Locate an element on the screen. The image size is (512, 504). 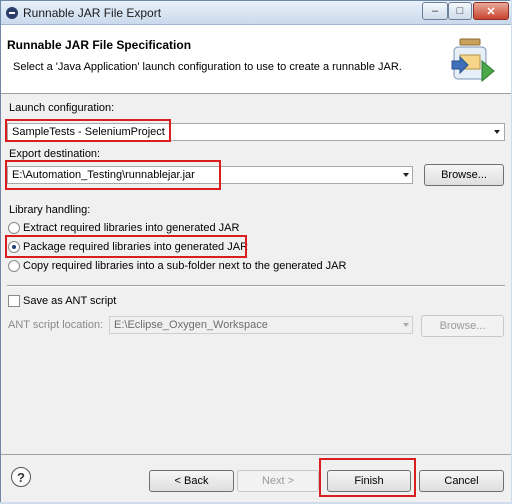
title-bar: Runnable JAR File Export ‒ □ ✕ is located at coordinates (256, 13).